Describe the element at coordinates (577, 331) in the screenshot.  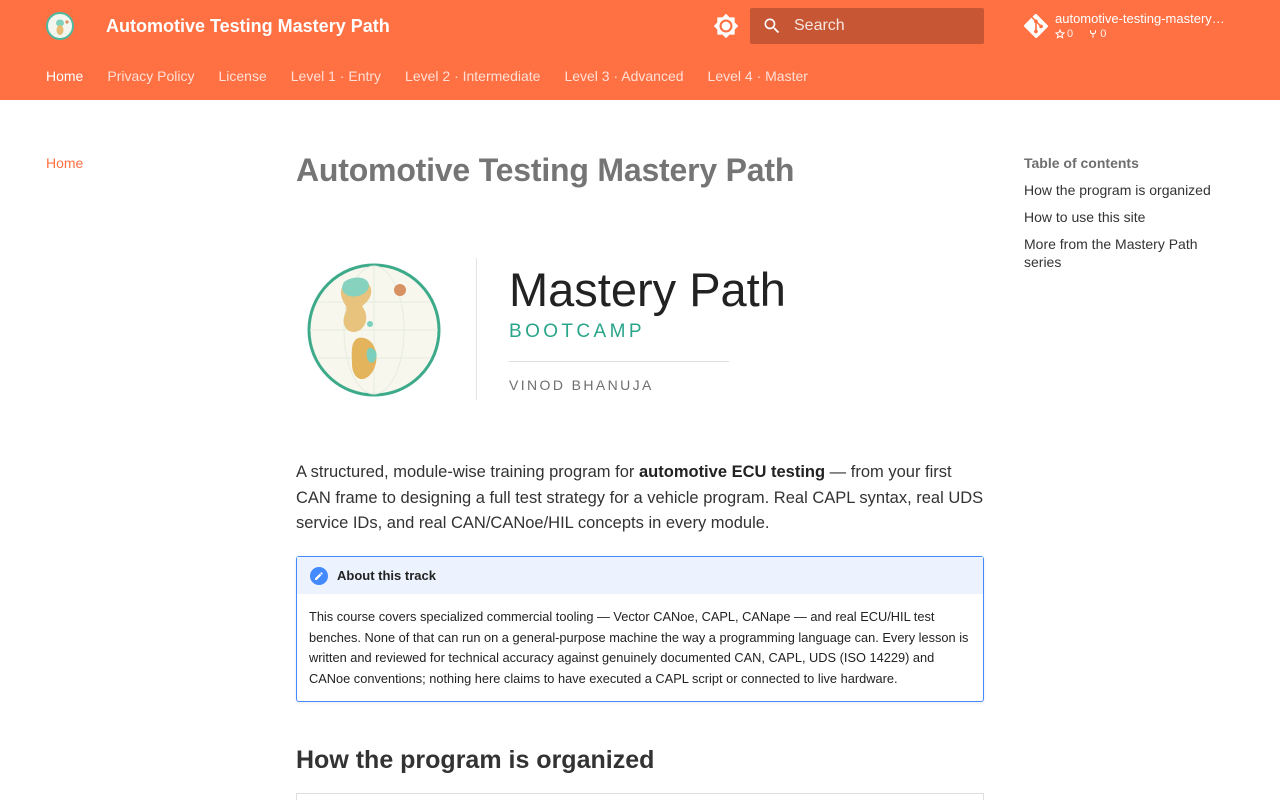
I see `hero-subtitle: BOOTCAMP` at that location.